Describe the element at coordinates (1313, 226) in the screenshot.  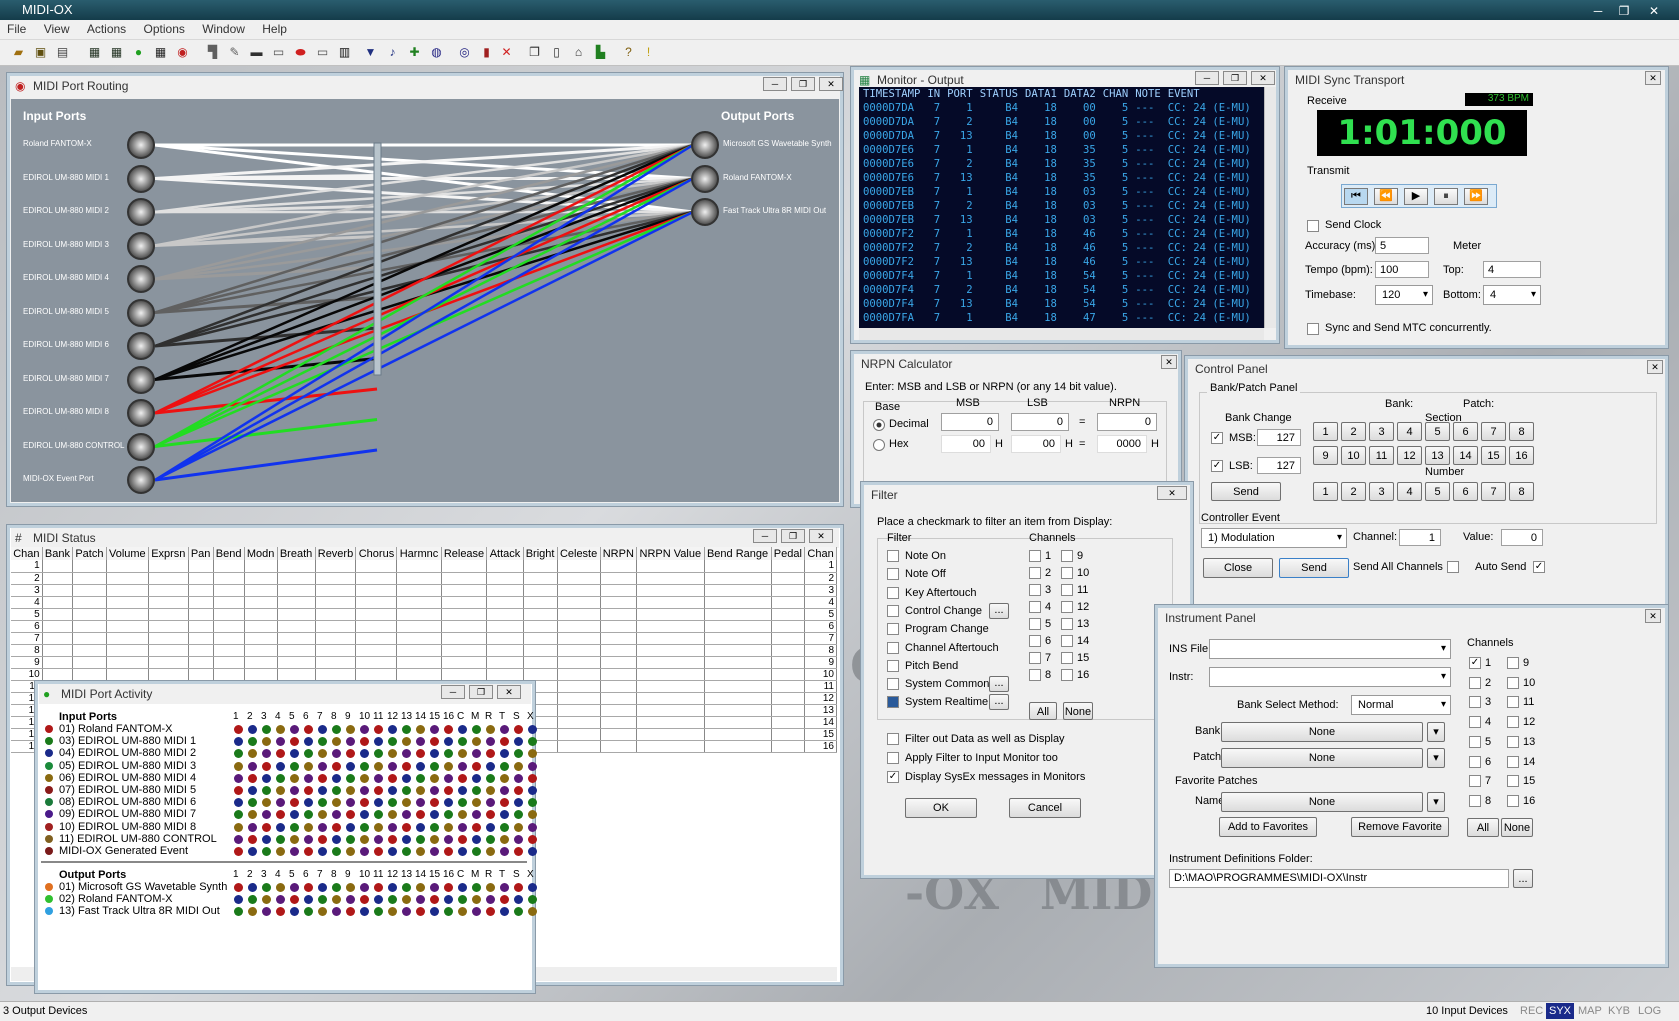
I see `send-clock-checkbox` at that location.